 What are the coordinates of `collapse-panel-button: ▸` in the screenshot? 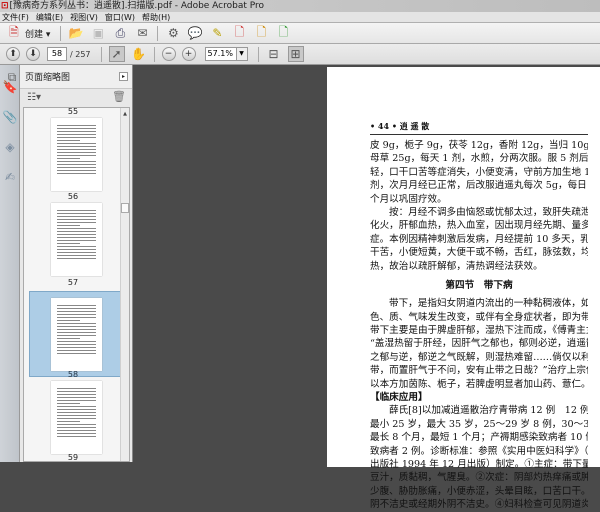 It's located at (123, 76).